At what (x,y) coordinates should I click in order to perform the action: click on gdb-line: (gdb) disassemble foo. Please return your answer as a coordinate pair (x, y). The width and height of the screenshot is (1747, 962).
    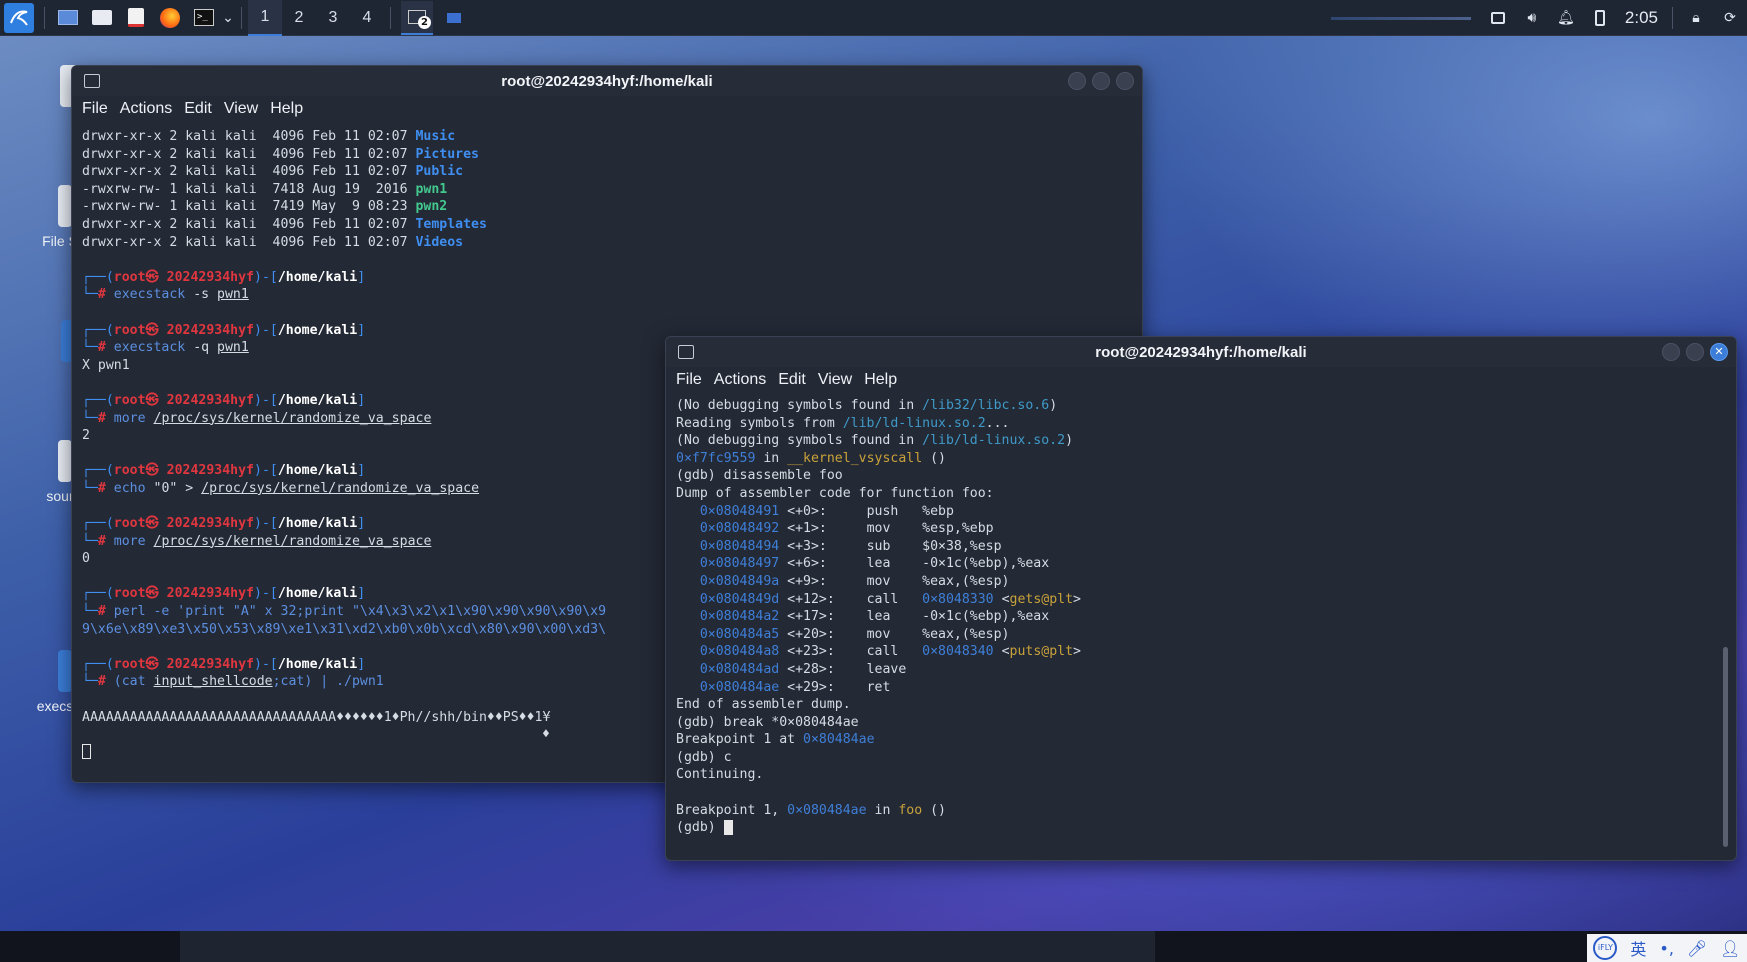
    Looking at the image, I should click on (1206, 476).